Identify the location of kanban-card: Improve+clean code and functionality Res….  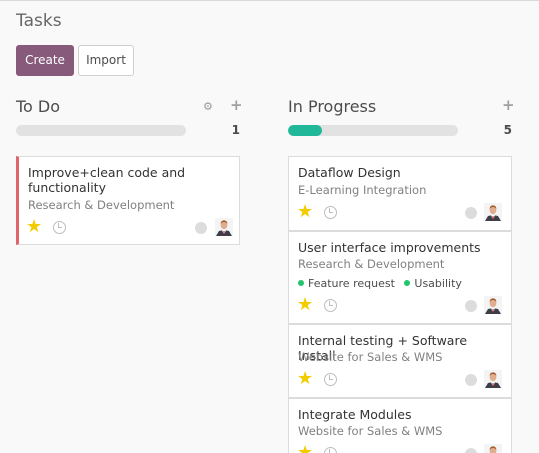
(128, 200).